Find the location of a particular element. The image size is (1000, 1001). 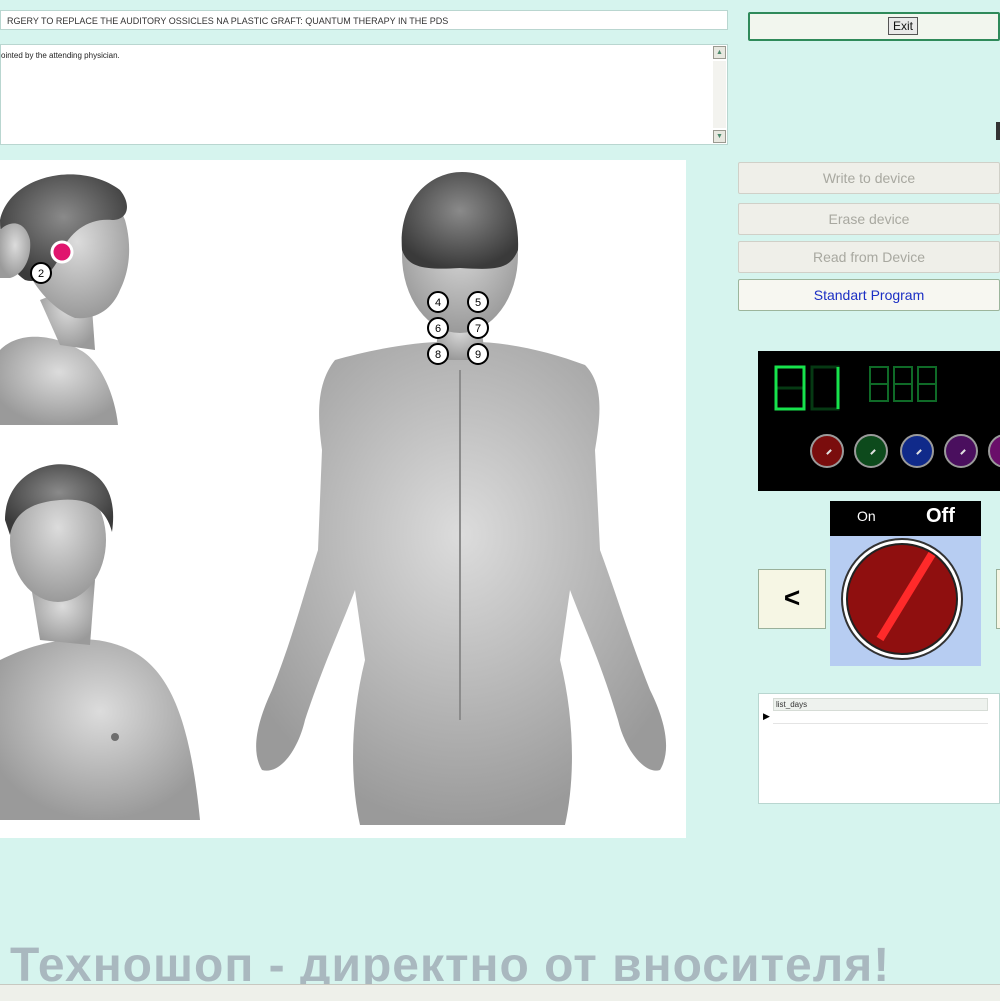

point-label-4: 4 is located at coordinates (438, 303).